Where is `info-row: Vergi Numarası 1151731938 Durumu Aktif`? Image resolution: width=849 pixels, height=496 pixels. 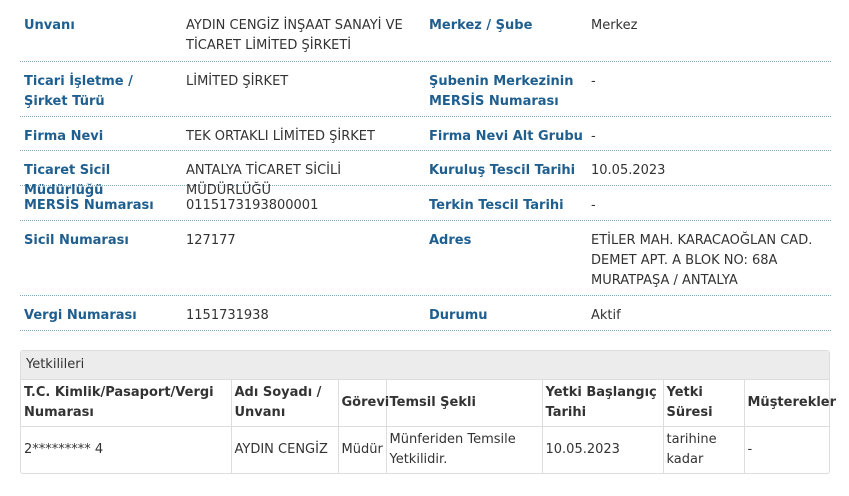 info-row: Vergi Numarası 1151731938 Durumu Aktif is located at coordinates (425, 313).